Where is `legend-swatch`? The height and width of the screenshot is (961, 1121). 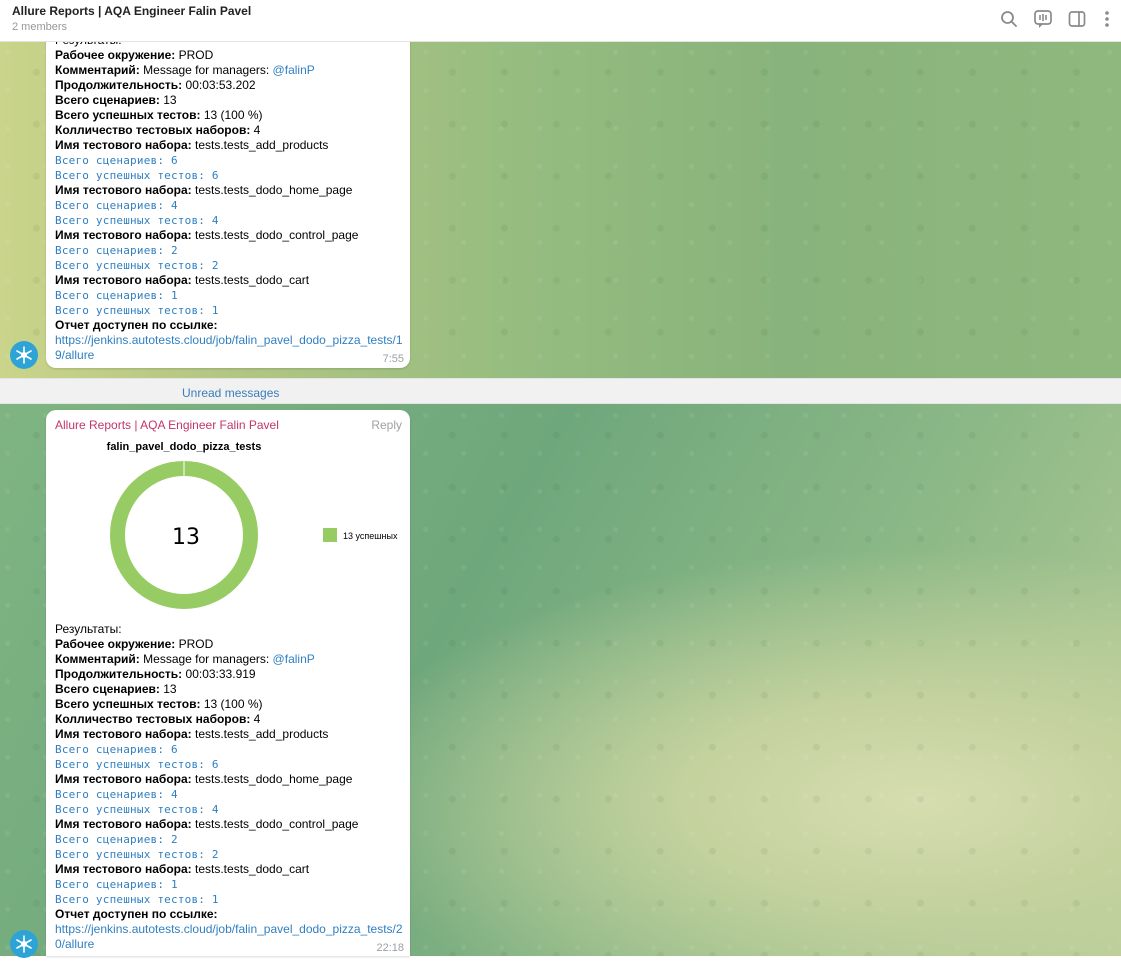 legend-swatch is located at coordinates (330, 535).